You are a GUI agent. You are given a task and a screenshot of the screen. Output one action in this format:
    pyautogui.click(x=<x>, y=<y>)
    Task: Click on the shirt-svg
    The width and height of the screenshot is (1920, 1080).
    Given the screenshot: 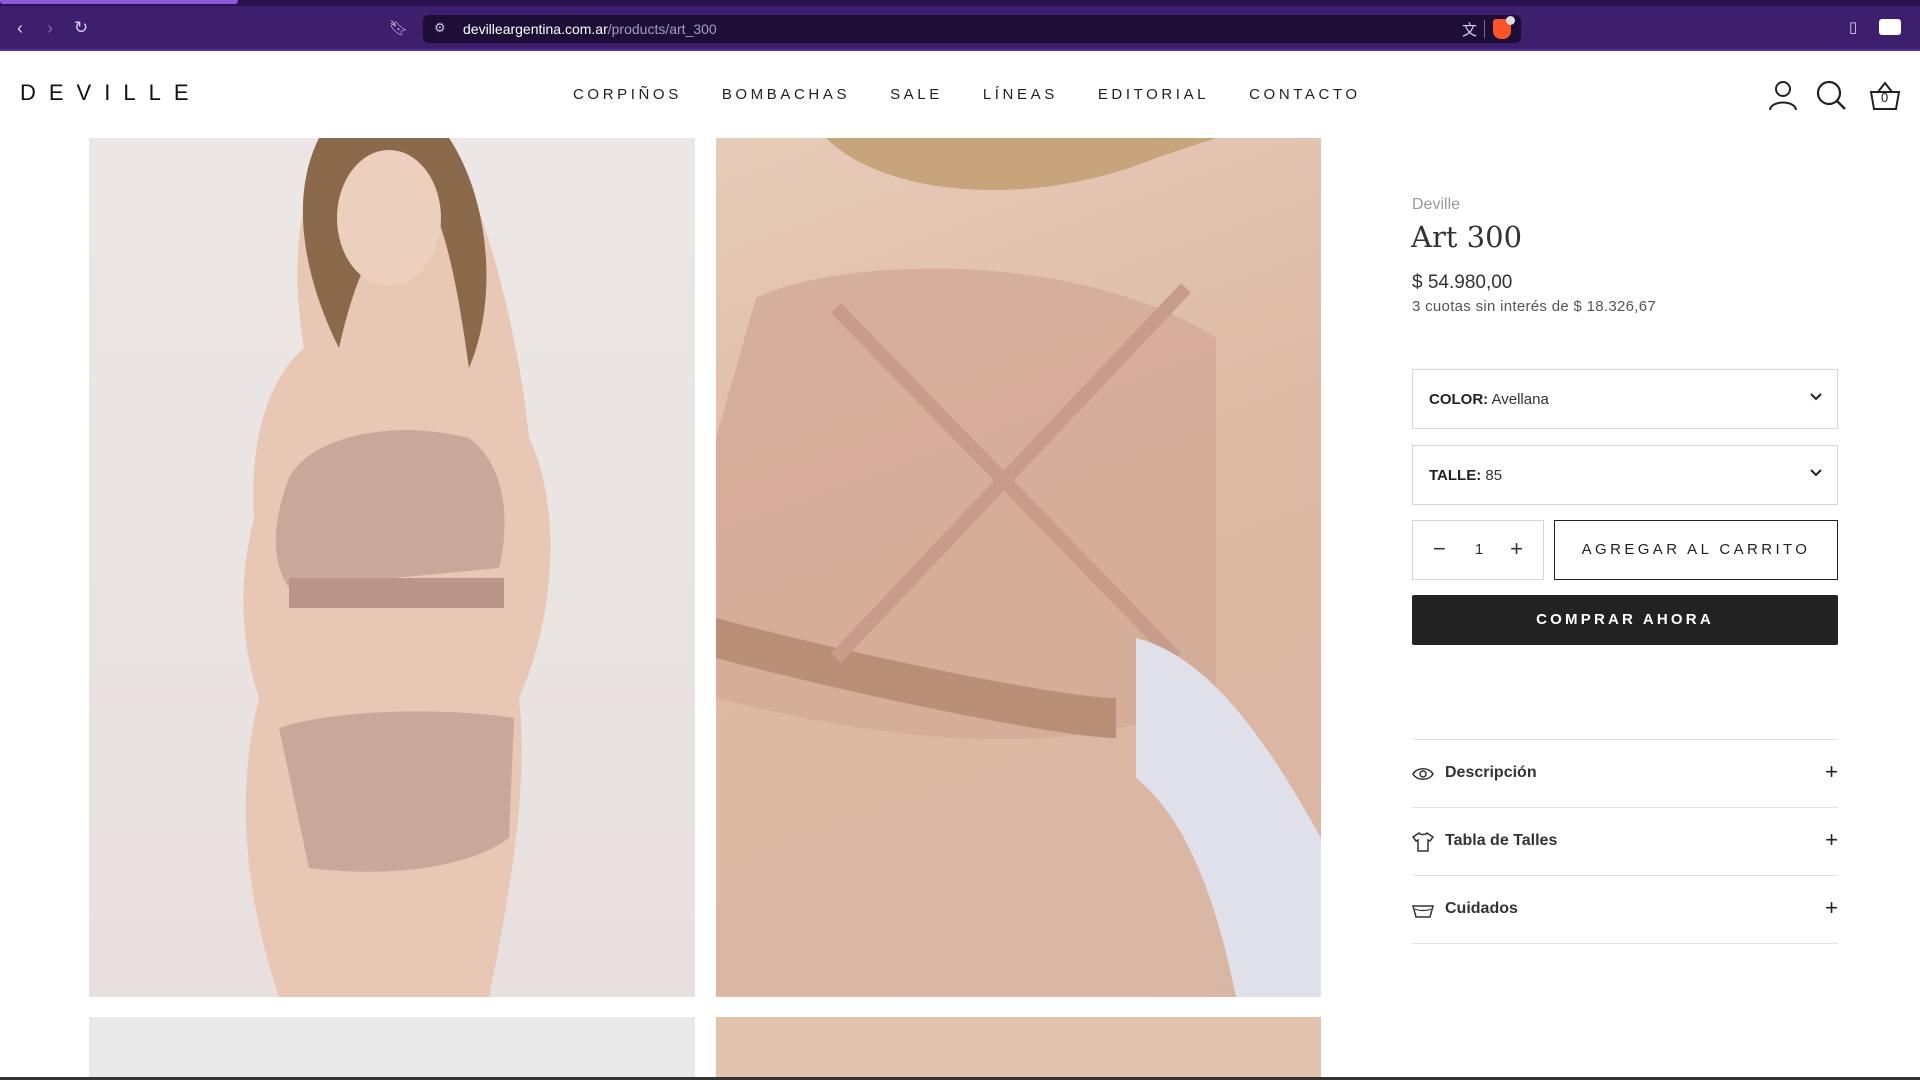 What is the action you would take?
    pyautogui.click(x=1423, y=841)
    